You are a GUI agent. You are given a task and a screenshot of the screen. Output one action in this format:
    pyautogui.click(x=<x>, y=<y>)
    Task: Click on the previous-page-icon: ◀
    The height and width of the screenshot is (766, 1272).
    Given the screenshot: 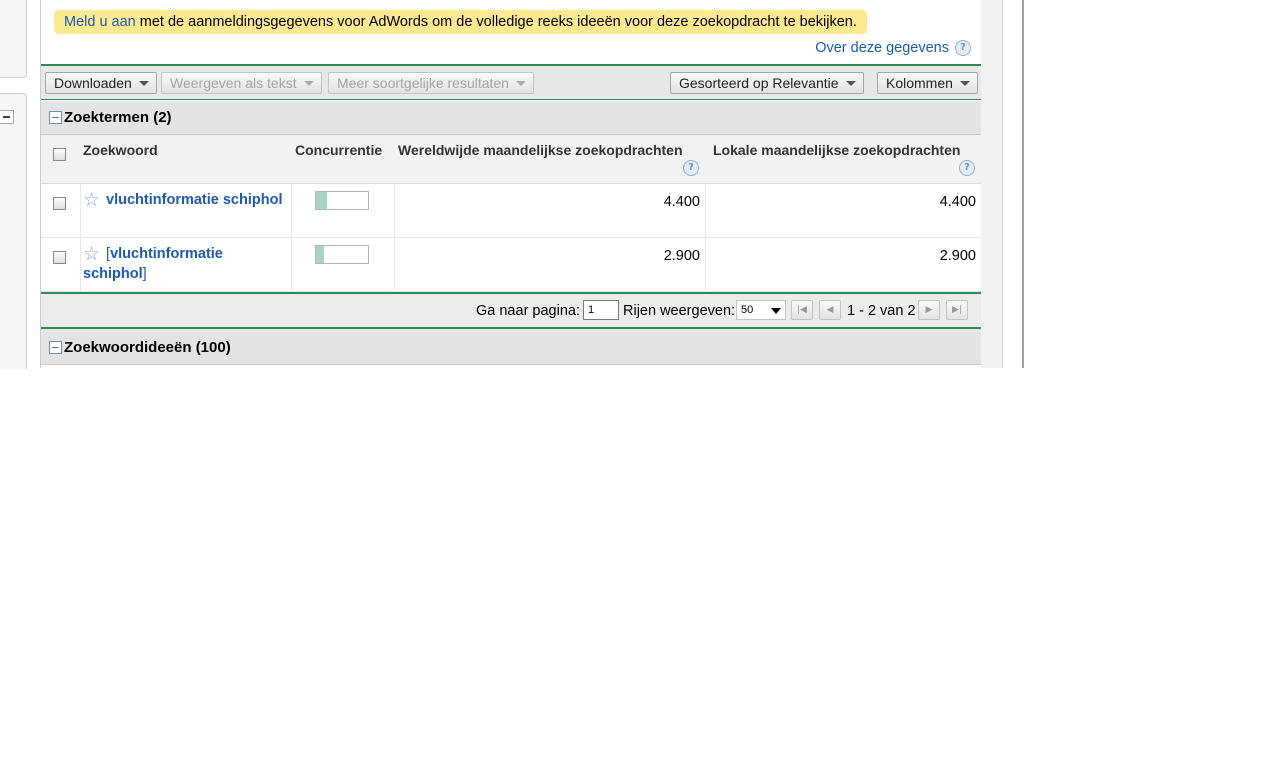 What is the action you would take?
    pyautogui.click(x=830, y=310)
    